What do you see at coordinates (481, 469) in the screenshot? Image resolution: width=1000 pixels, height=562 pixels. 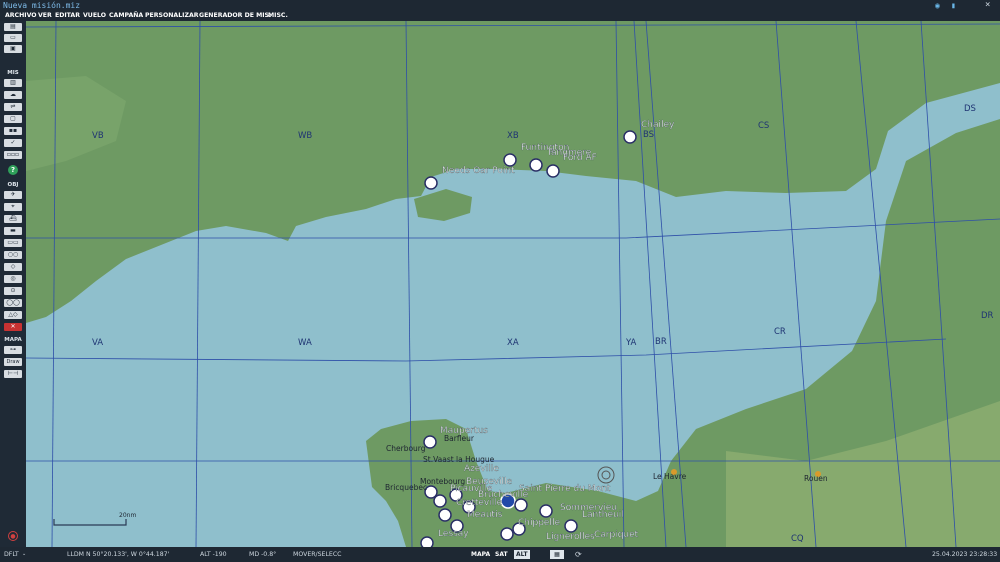 I see `airfield-label: Azeville` at bounding box center [481, 469].